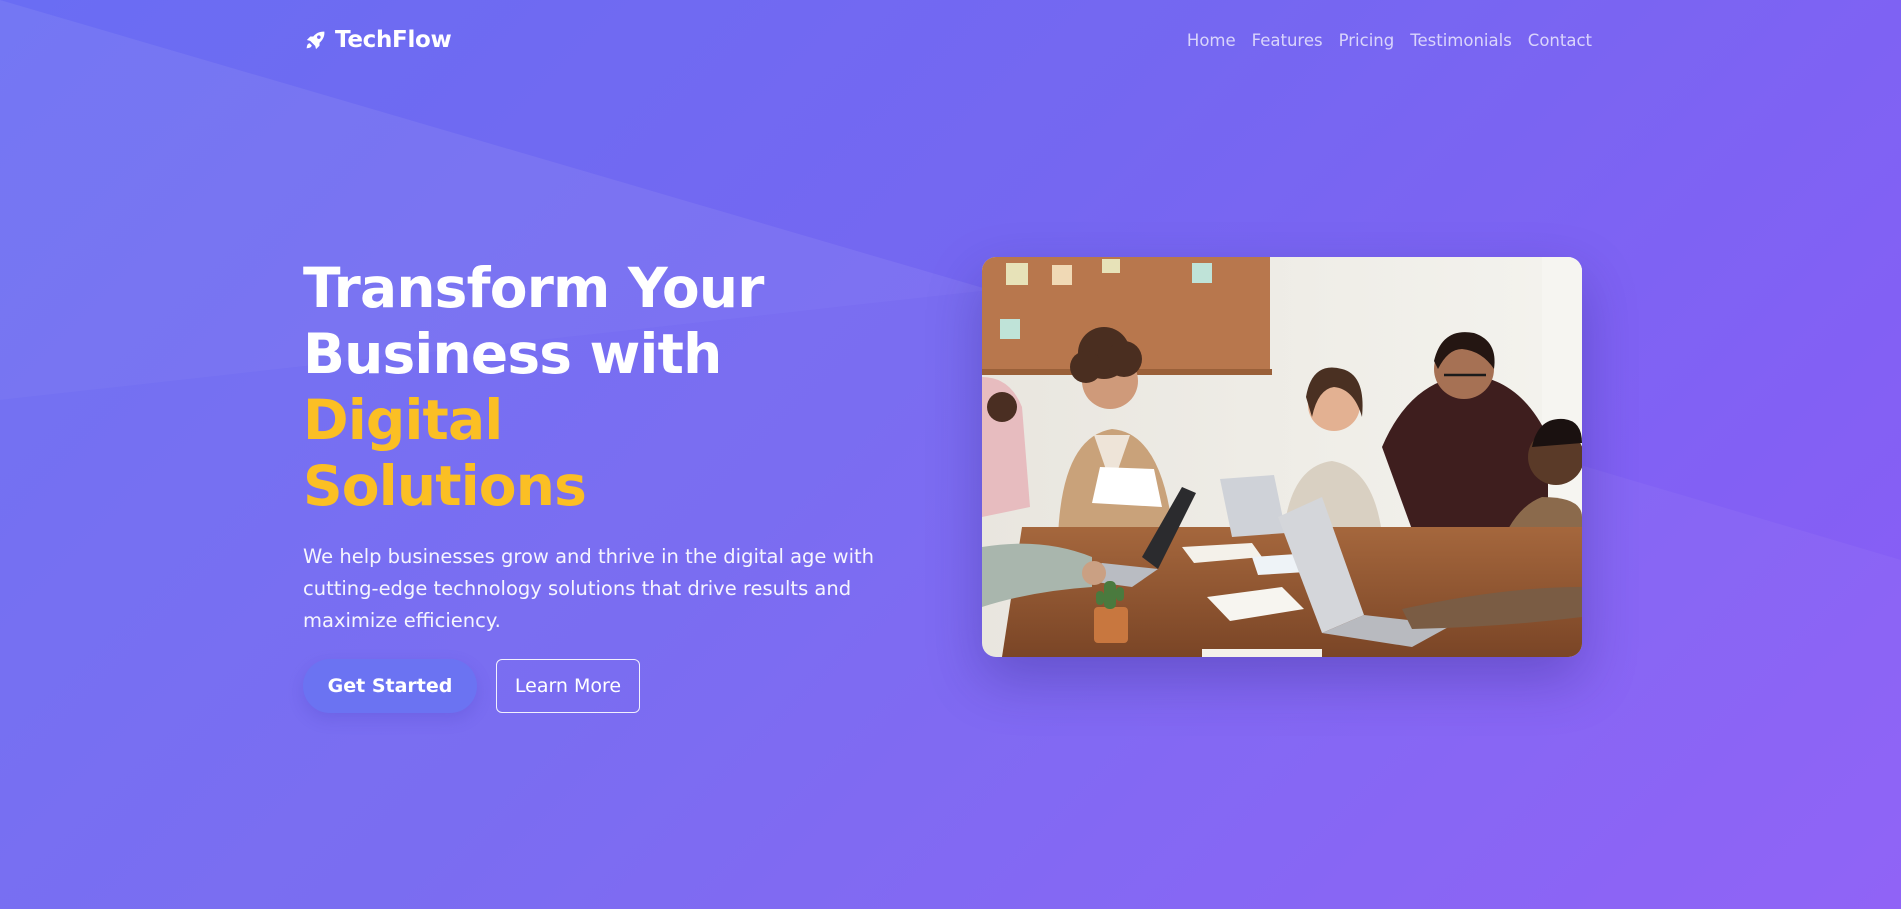 The width and height of the screenshot is (1901, 909). What do you see at coordinates (403, 420) in the screenshot?
I see `hero-title-accent-digital: Digital` at bounding box center [403, 420].